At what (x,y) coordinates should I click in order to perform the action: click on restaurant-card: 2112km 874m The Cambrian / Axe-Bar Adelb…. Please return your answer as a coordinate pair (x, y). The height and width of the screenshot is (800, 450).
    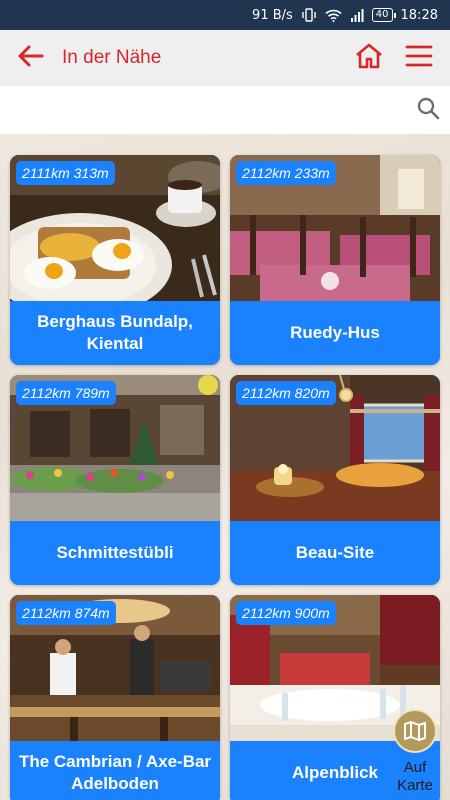
    Looking at the image, I should click on (115, 697).